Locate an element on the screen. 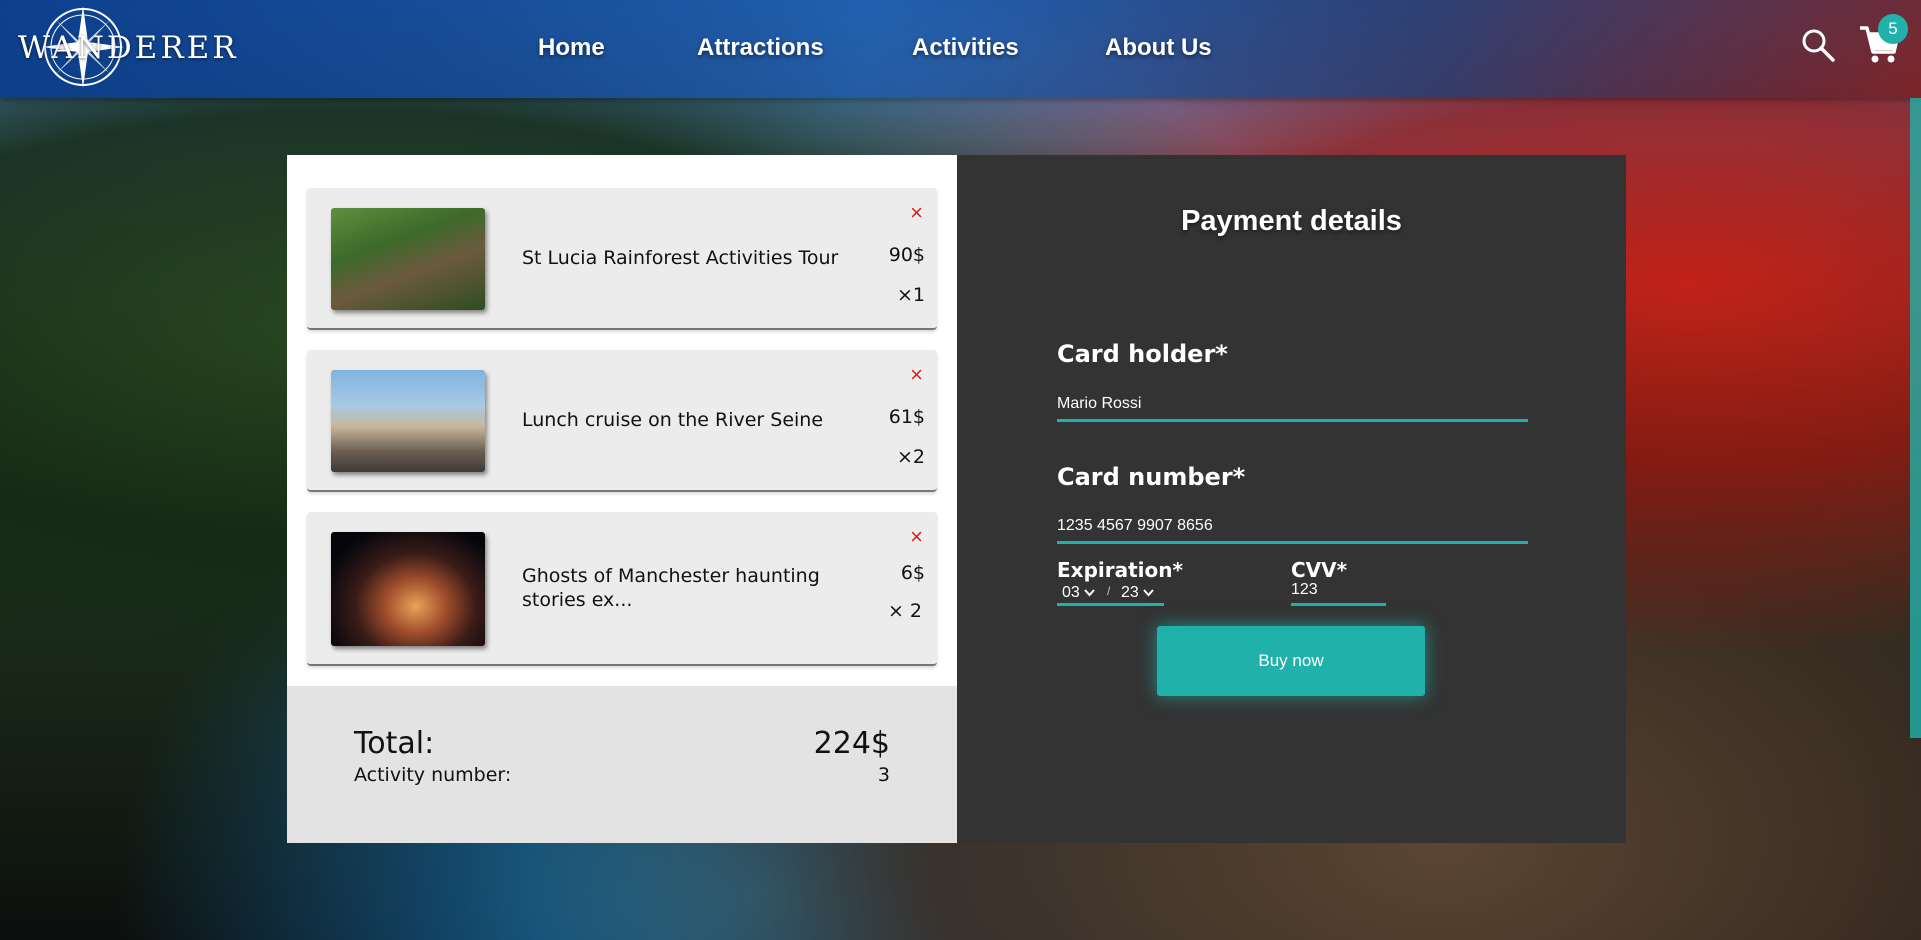  search-icon is located at coordinates (1818, 45).